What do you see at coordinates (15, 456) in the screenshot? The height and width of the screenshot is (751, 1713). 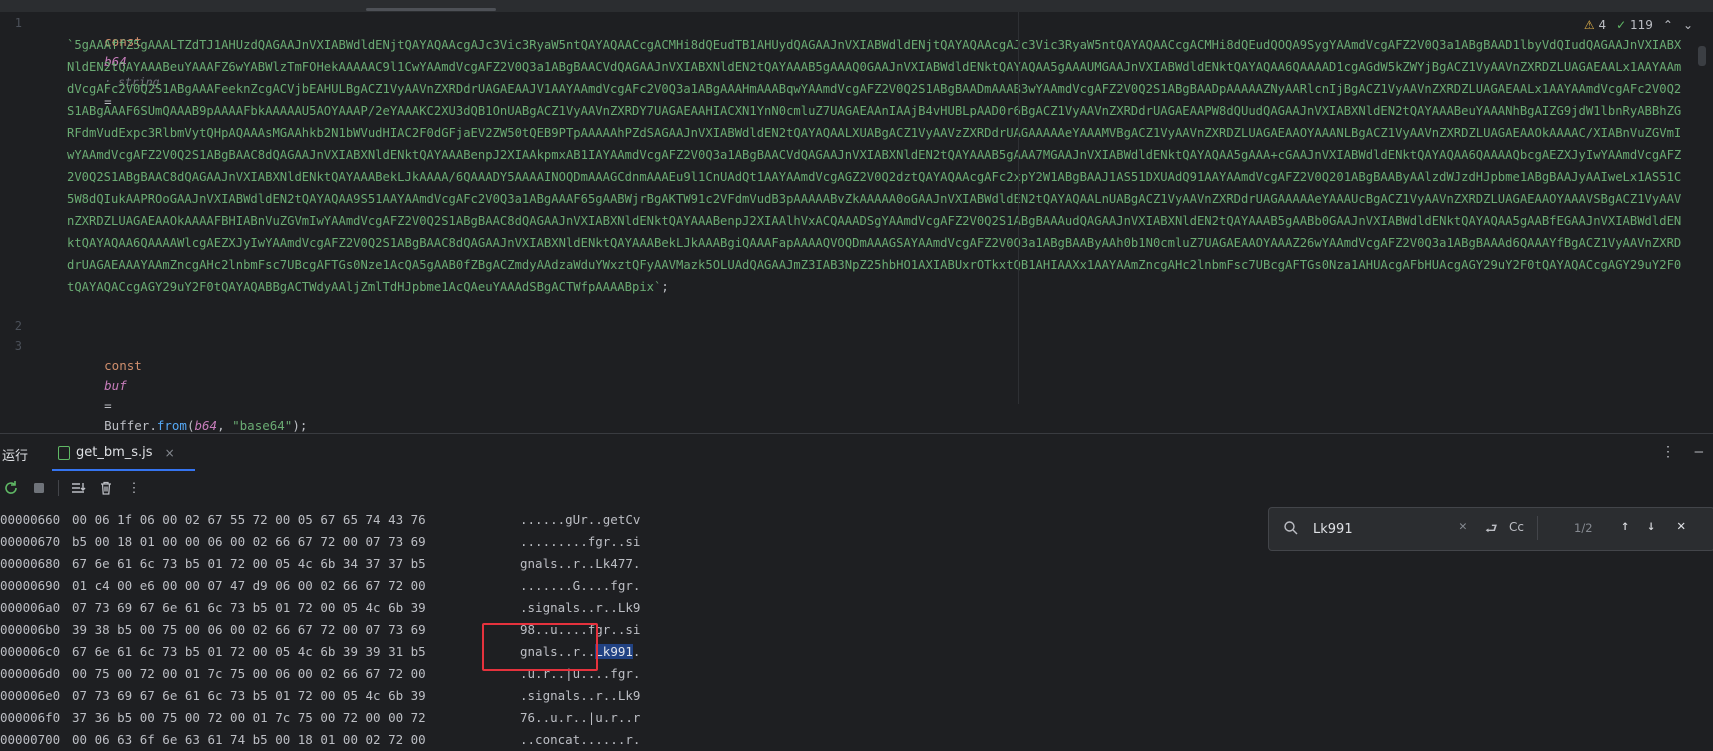 I see `run-panel-title: 运行` at bounding box center [15, 456].